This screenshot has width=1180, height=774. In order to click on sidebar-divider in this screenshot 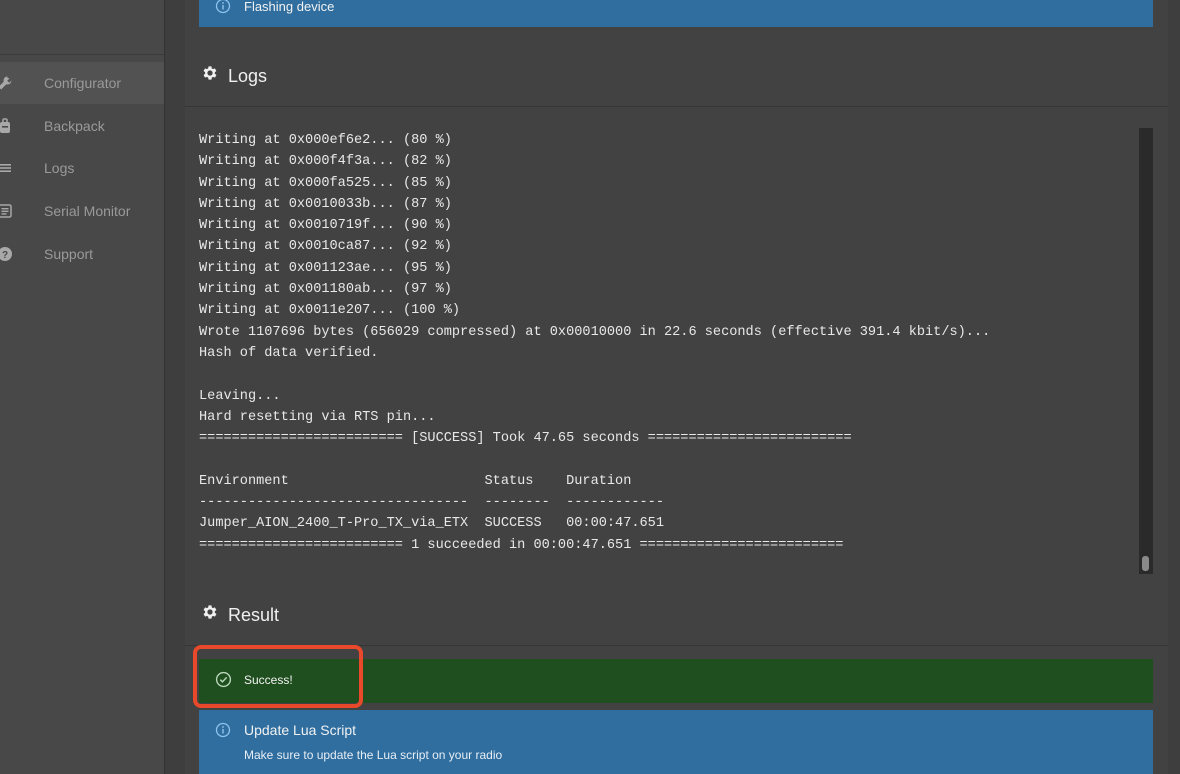, I will do `click(82, 54)`.